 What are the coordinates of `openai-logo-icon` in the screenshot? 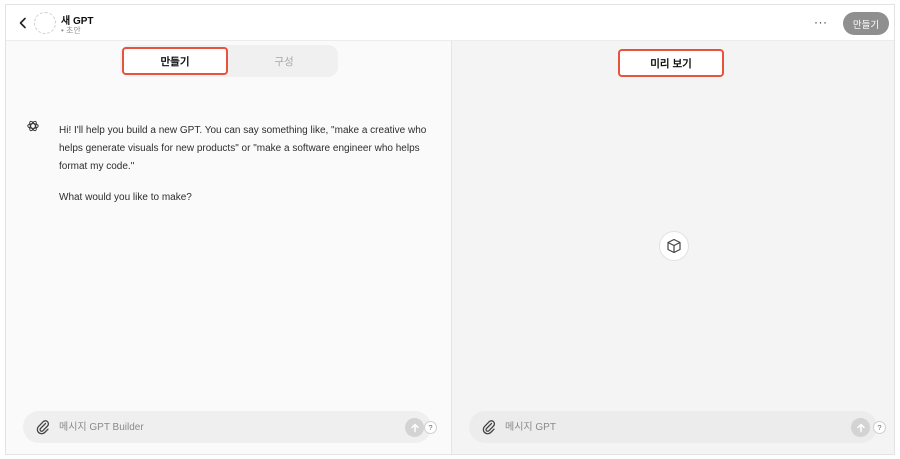 It's located at (33, 126).